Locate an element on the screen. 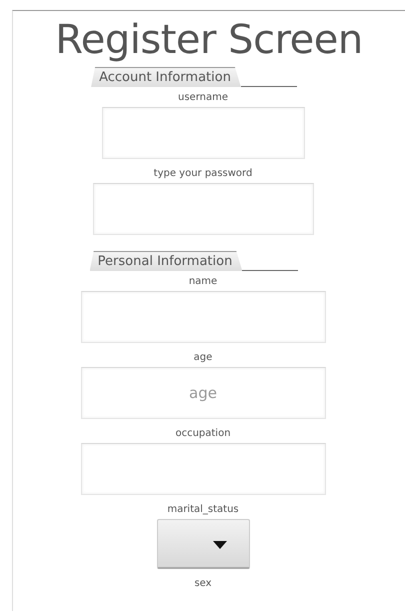 The image size is (405, 616). field-label: username is located at coordinates (203, 98).